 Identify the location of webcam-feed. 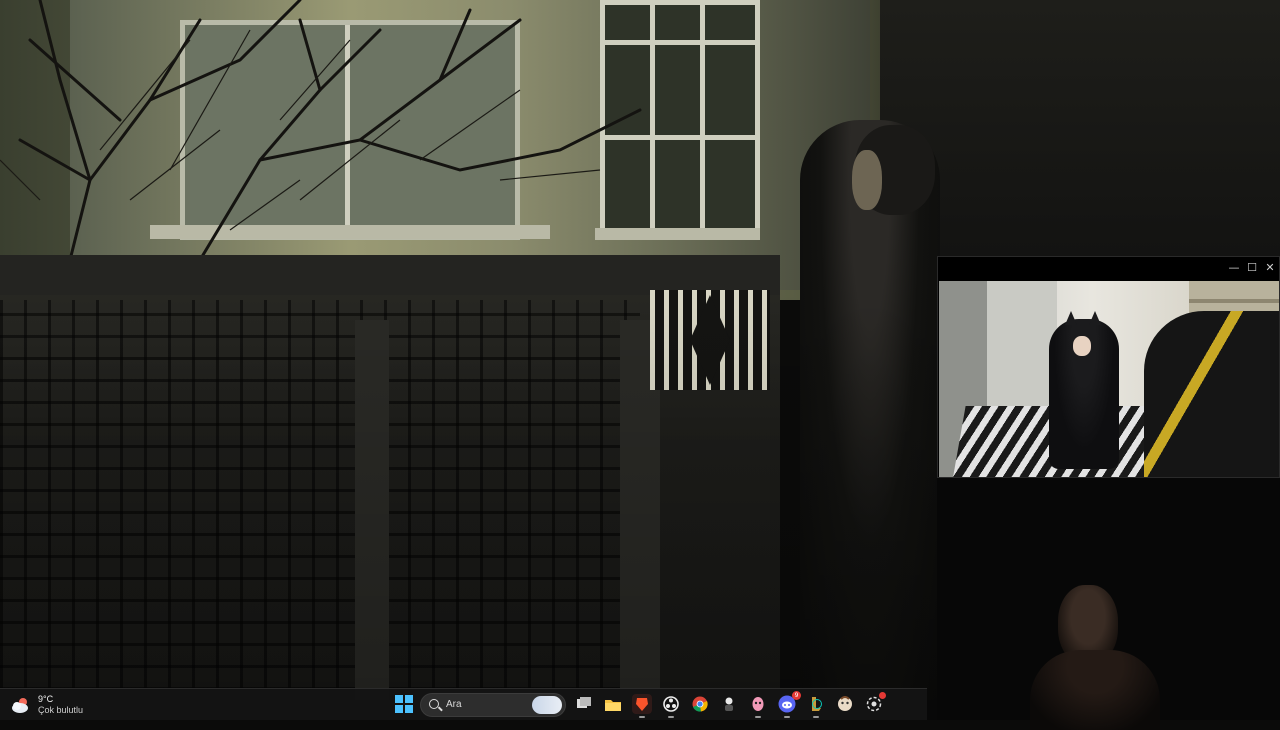
(1109, 379).